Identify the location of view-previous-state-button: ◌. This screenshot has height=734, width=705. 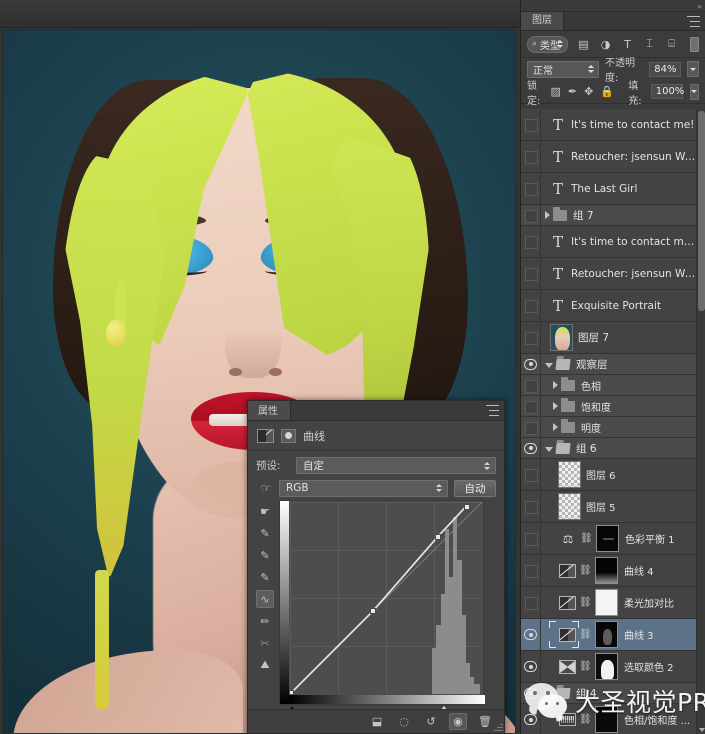
(404, 721).